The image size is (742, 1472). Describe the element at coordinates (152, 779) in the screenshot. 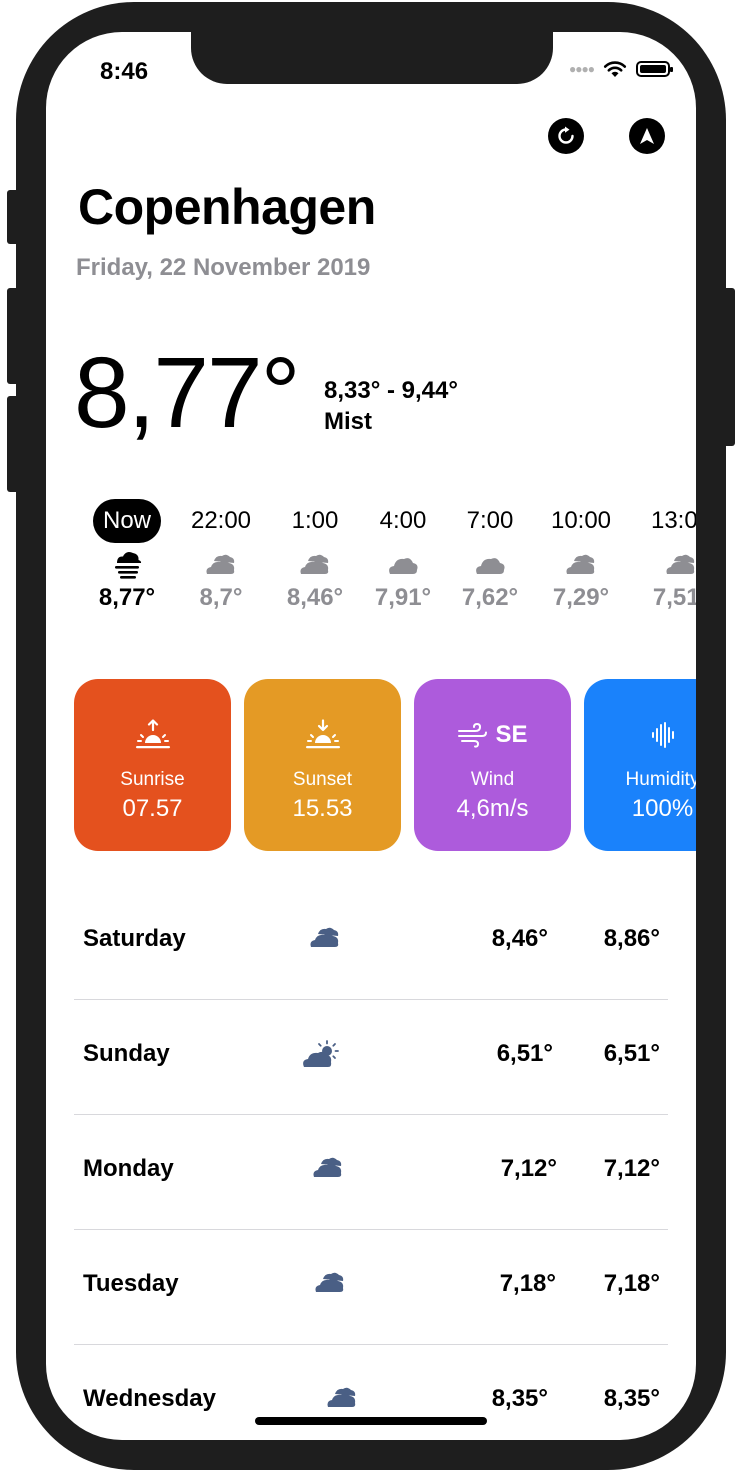

I see `sunrise-label: Sunrise` at that location.